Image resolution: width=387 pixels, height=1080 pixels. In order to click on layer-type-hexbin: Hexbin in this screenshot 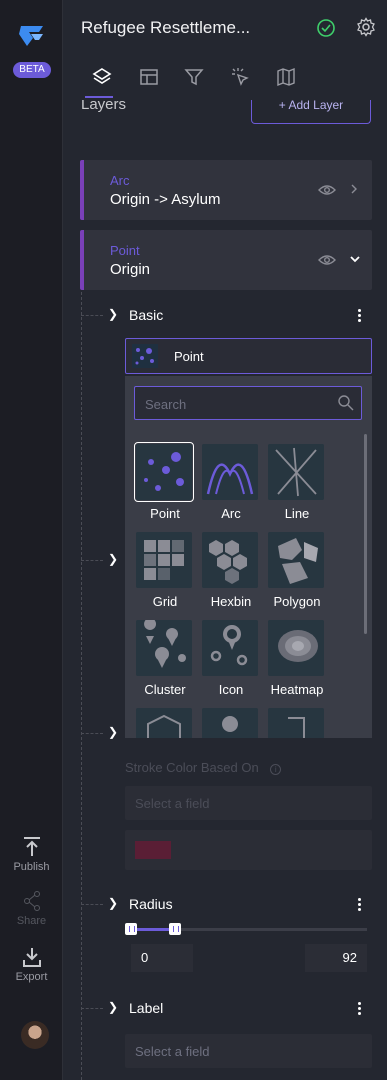, I will do `click(231, 569)`.